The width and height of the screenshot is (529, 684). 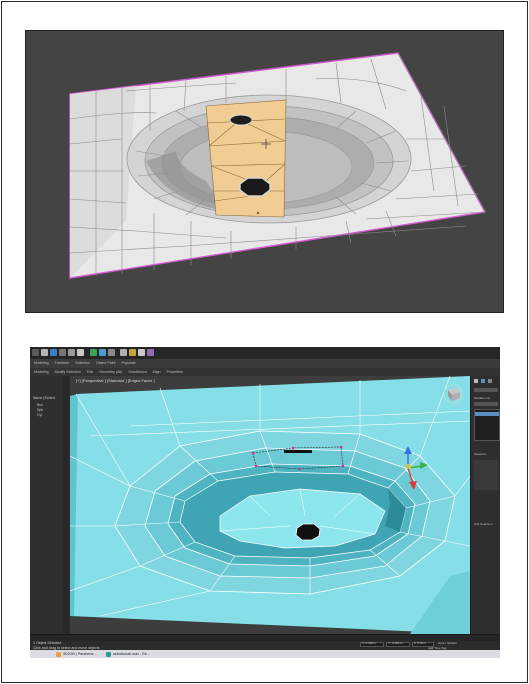 I want to click on command-panel: Modifier List Selection Soft Selection, so click(x=485, y=505).